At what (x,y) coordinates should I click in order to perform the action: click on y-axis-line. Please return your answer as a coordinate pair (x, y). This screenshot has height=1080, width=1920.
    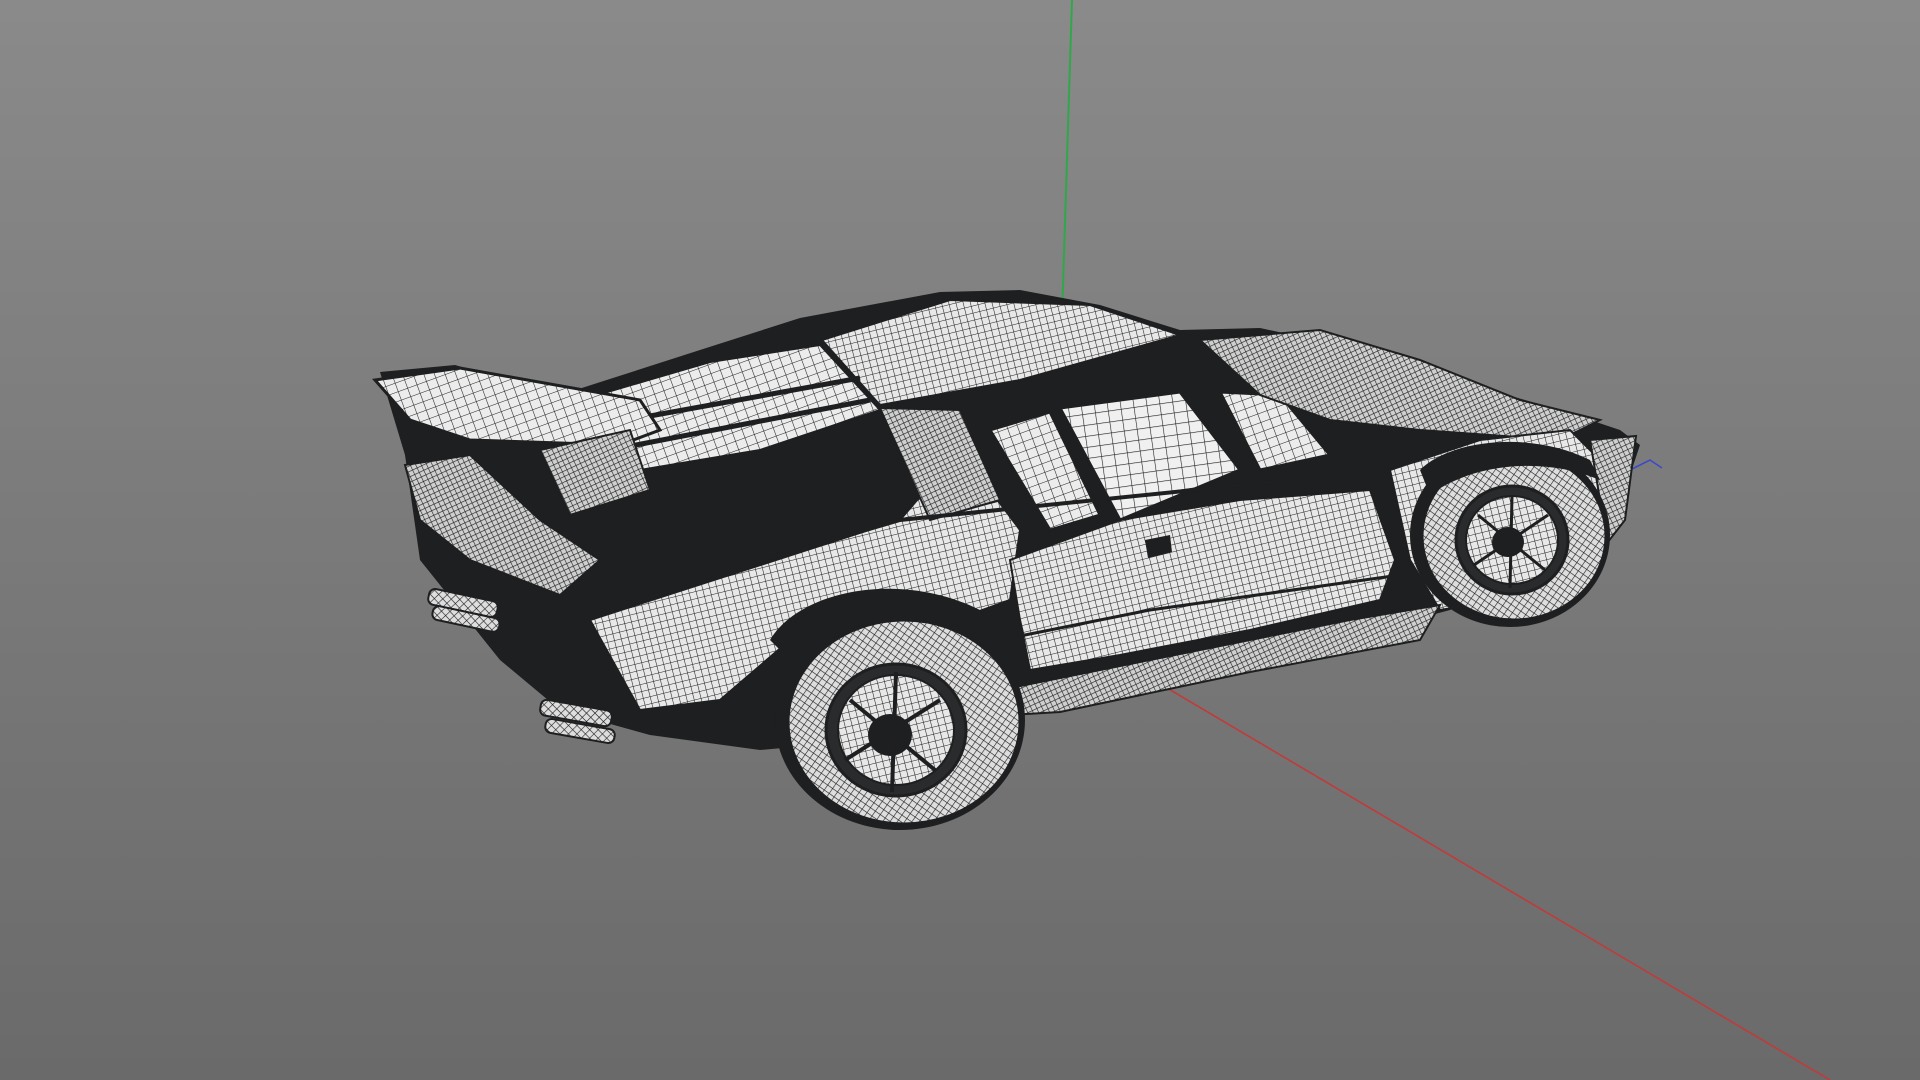
    Looking at the image, I should click on (1067, 159).